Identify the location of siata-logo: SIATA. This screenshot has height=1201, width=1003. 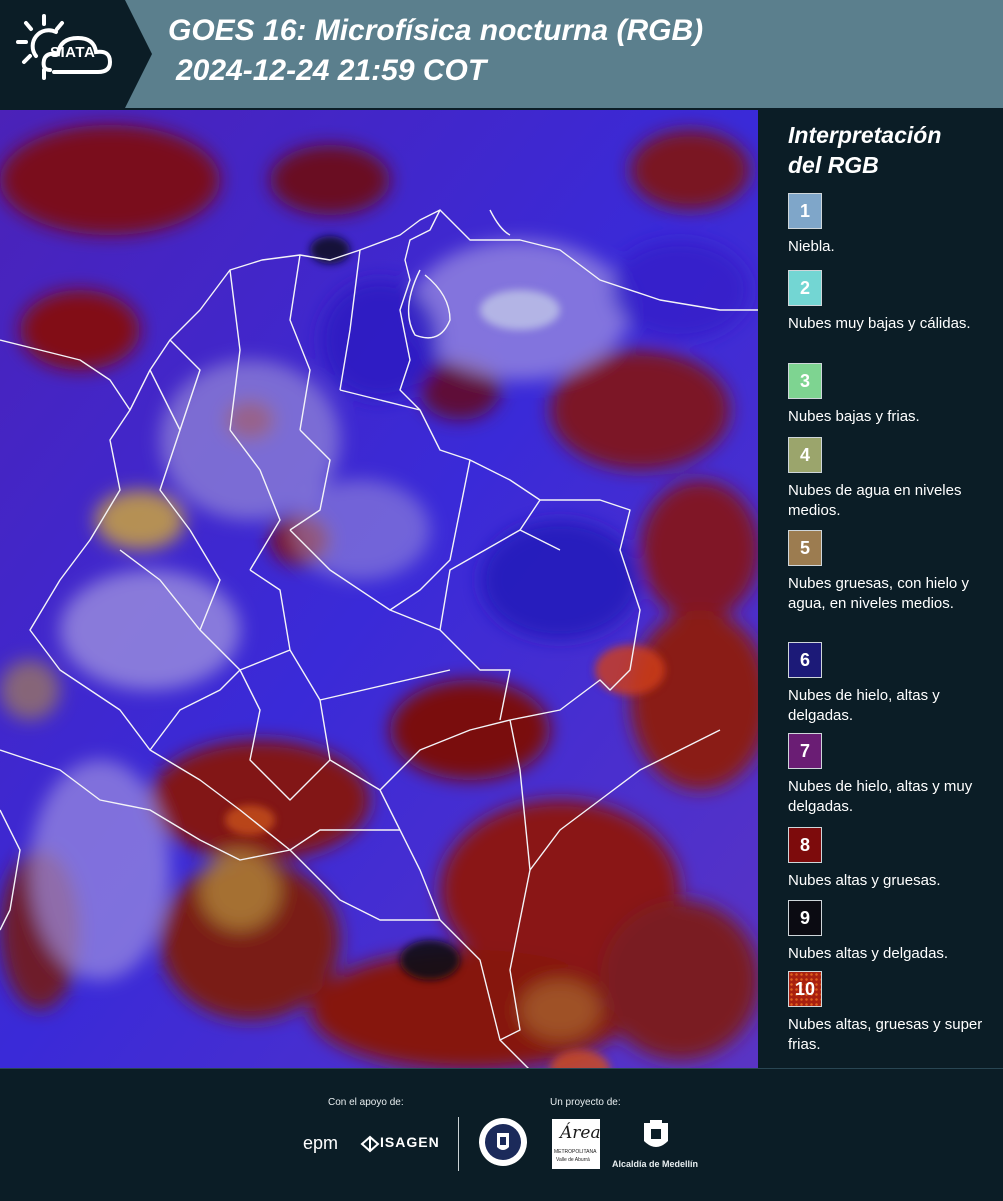
(76, 54).